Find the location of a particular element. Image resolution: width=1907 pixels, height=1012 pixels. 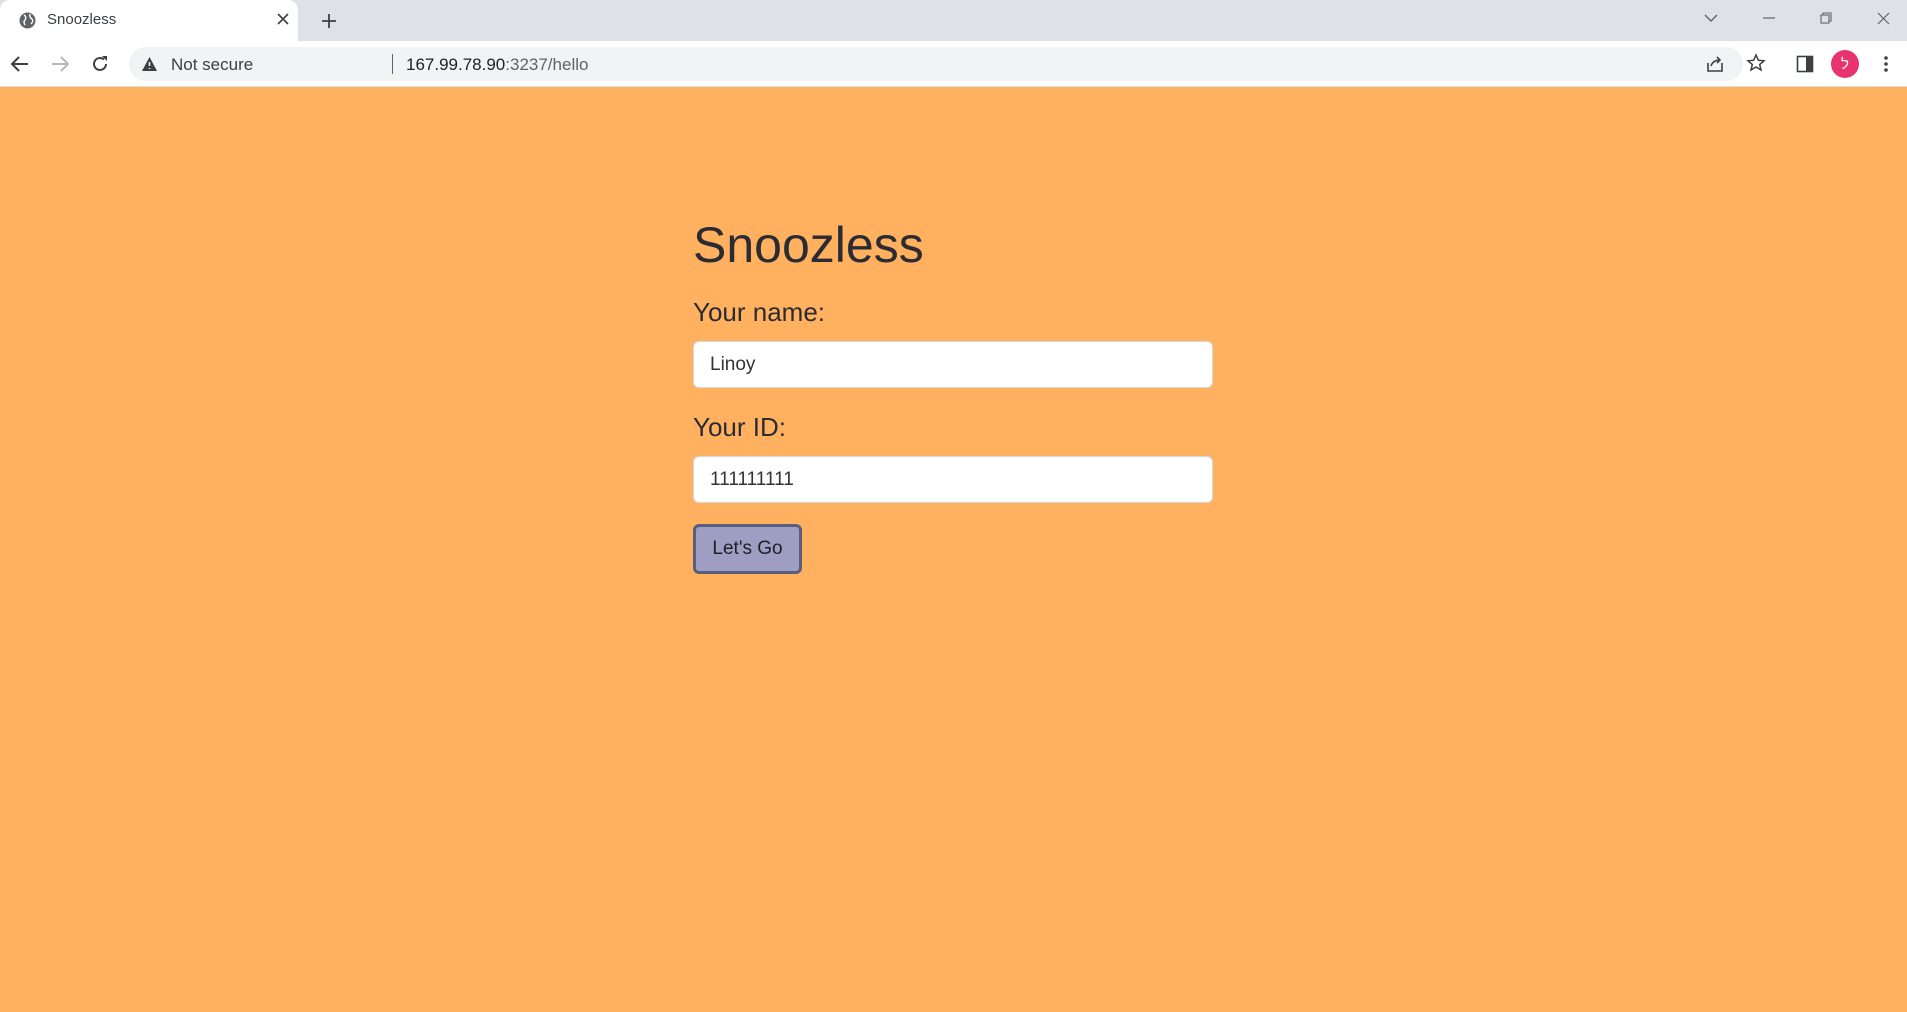

url-path: :3237/hello is located at coordinates (547, 64).